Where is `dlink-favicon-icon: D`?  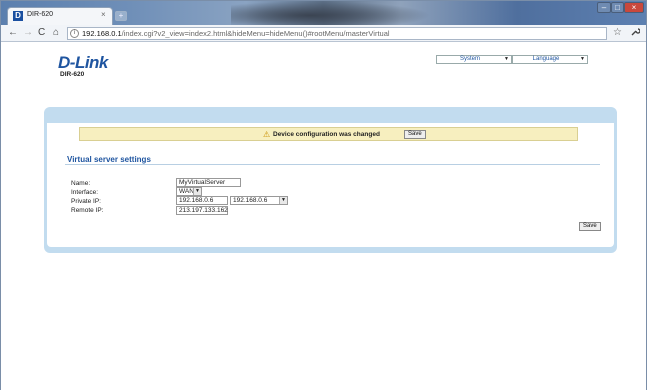 dlink-favicon-icon: D is located at coordinates (18, 16).